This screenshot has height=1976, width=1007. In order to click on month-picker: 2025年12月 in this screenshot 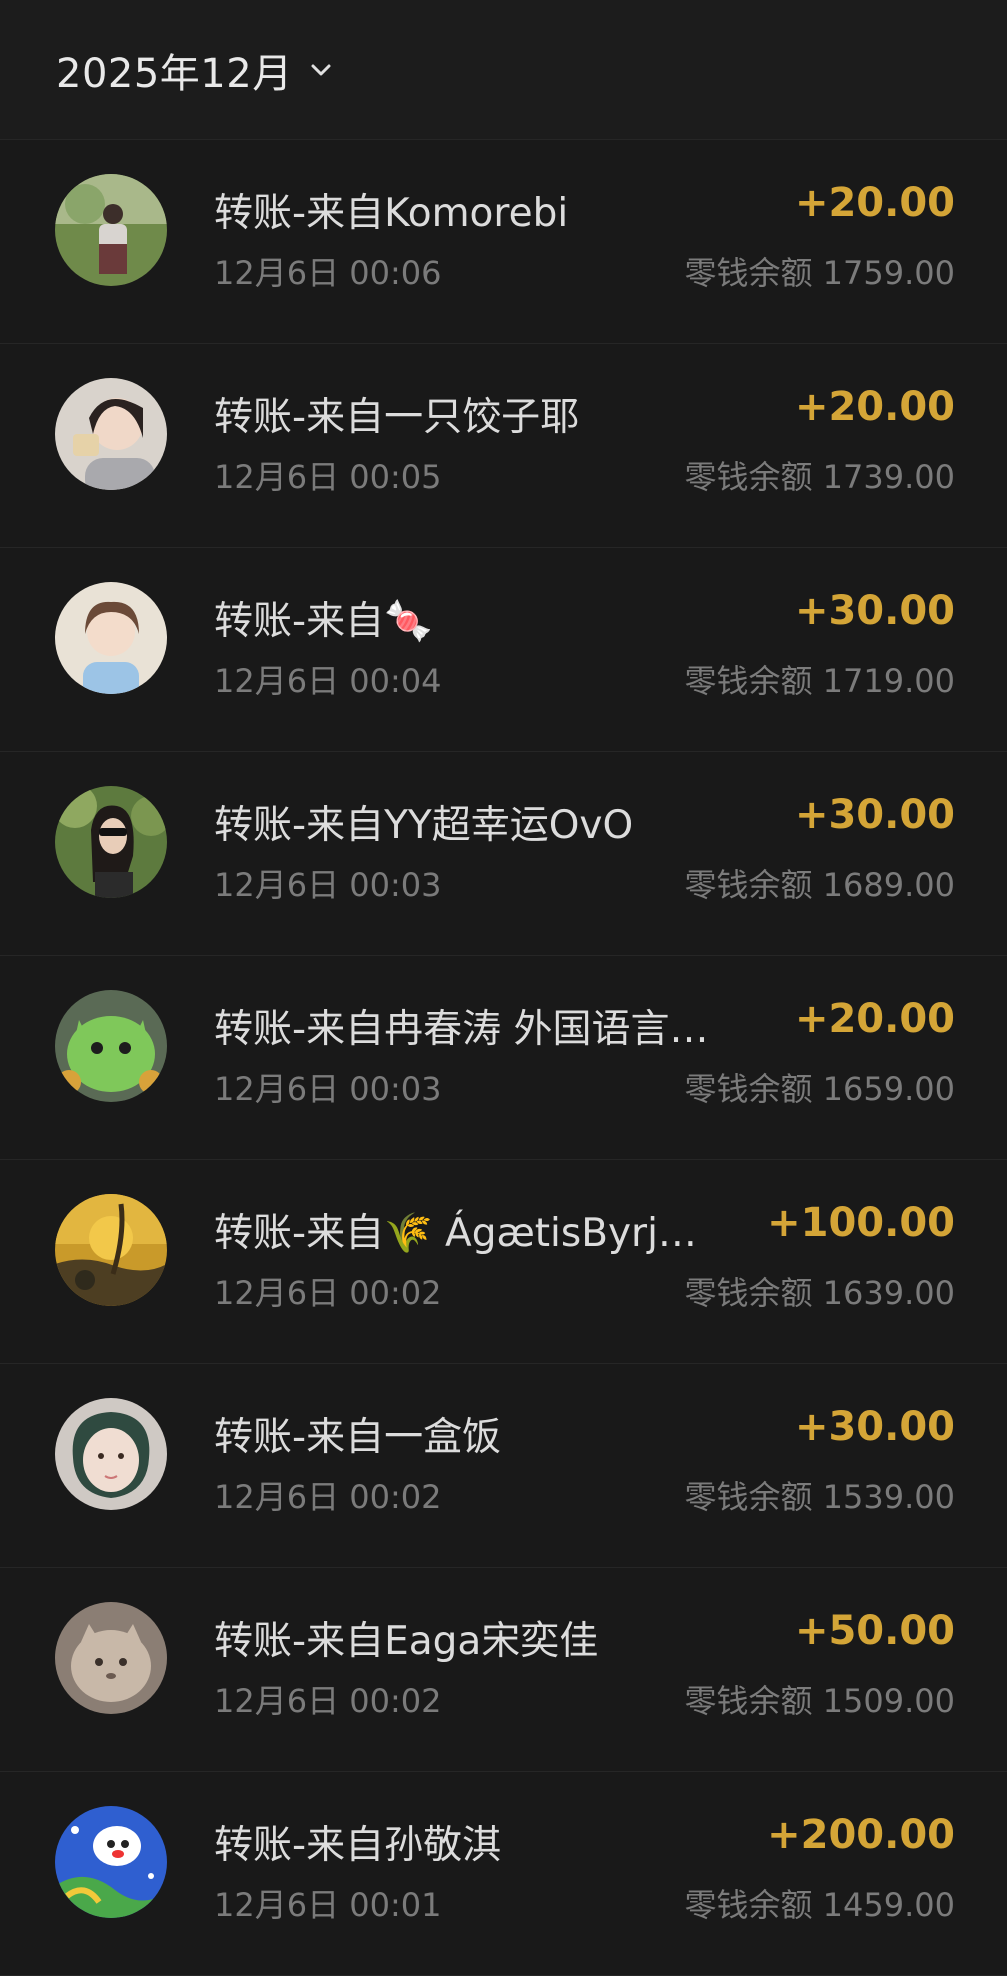, I will do `click(195, 70)`.